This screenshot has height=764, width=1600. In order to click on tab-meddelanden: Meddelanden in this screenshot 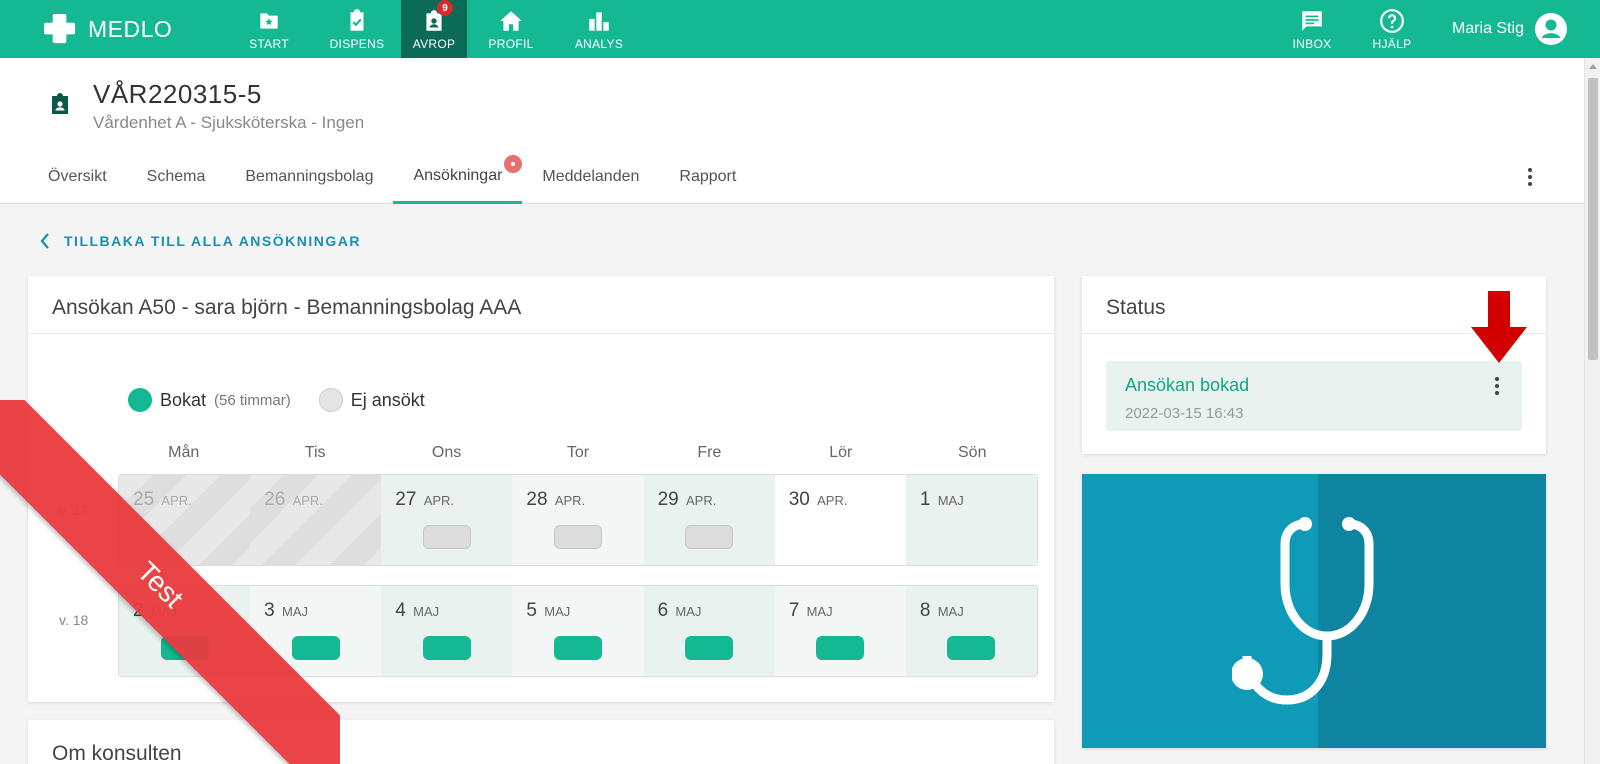, I will do `click(590, 177)`.